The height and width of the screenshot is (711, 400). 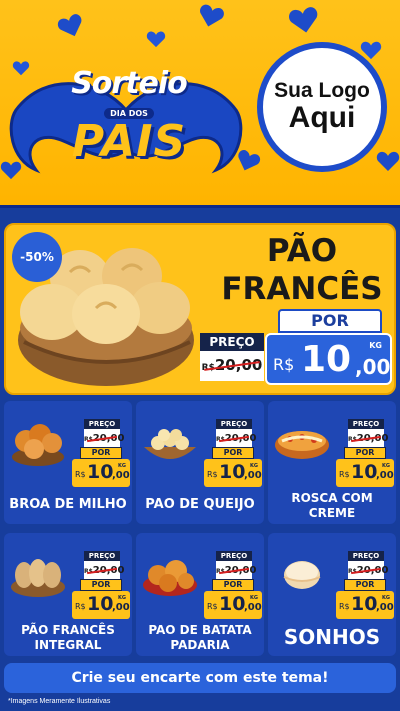 What do you see at coordinates (332, 637) in the screenshot?
I see `product-name: SONHOS` at bounding box center [332, 637].